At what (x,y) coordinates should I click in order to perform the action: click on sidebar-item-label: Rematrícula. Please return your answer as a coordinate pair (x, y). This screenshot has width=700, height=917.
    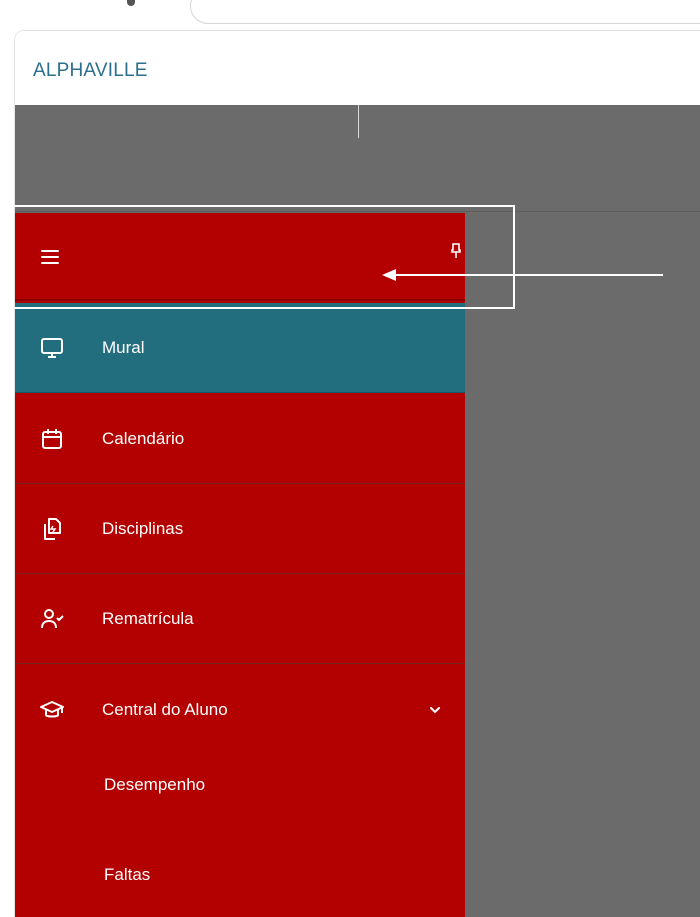
    Looking at the image, I should click on (148, 618).